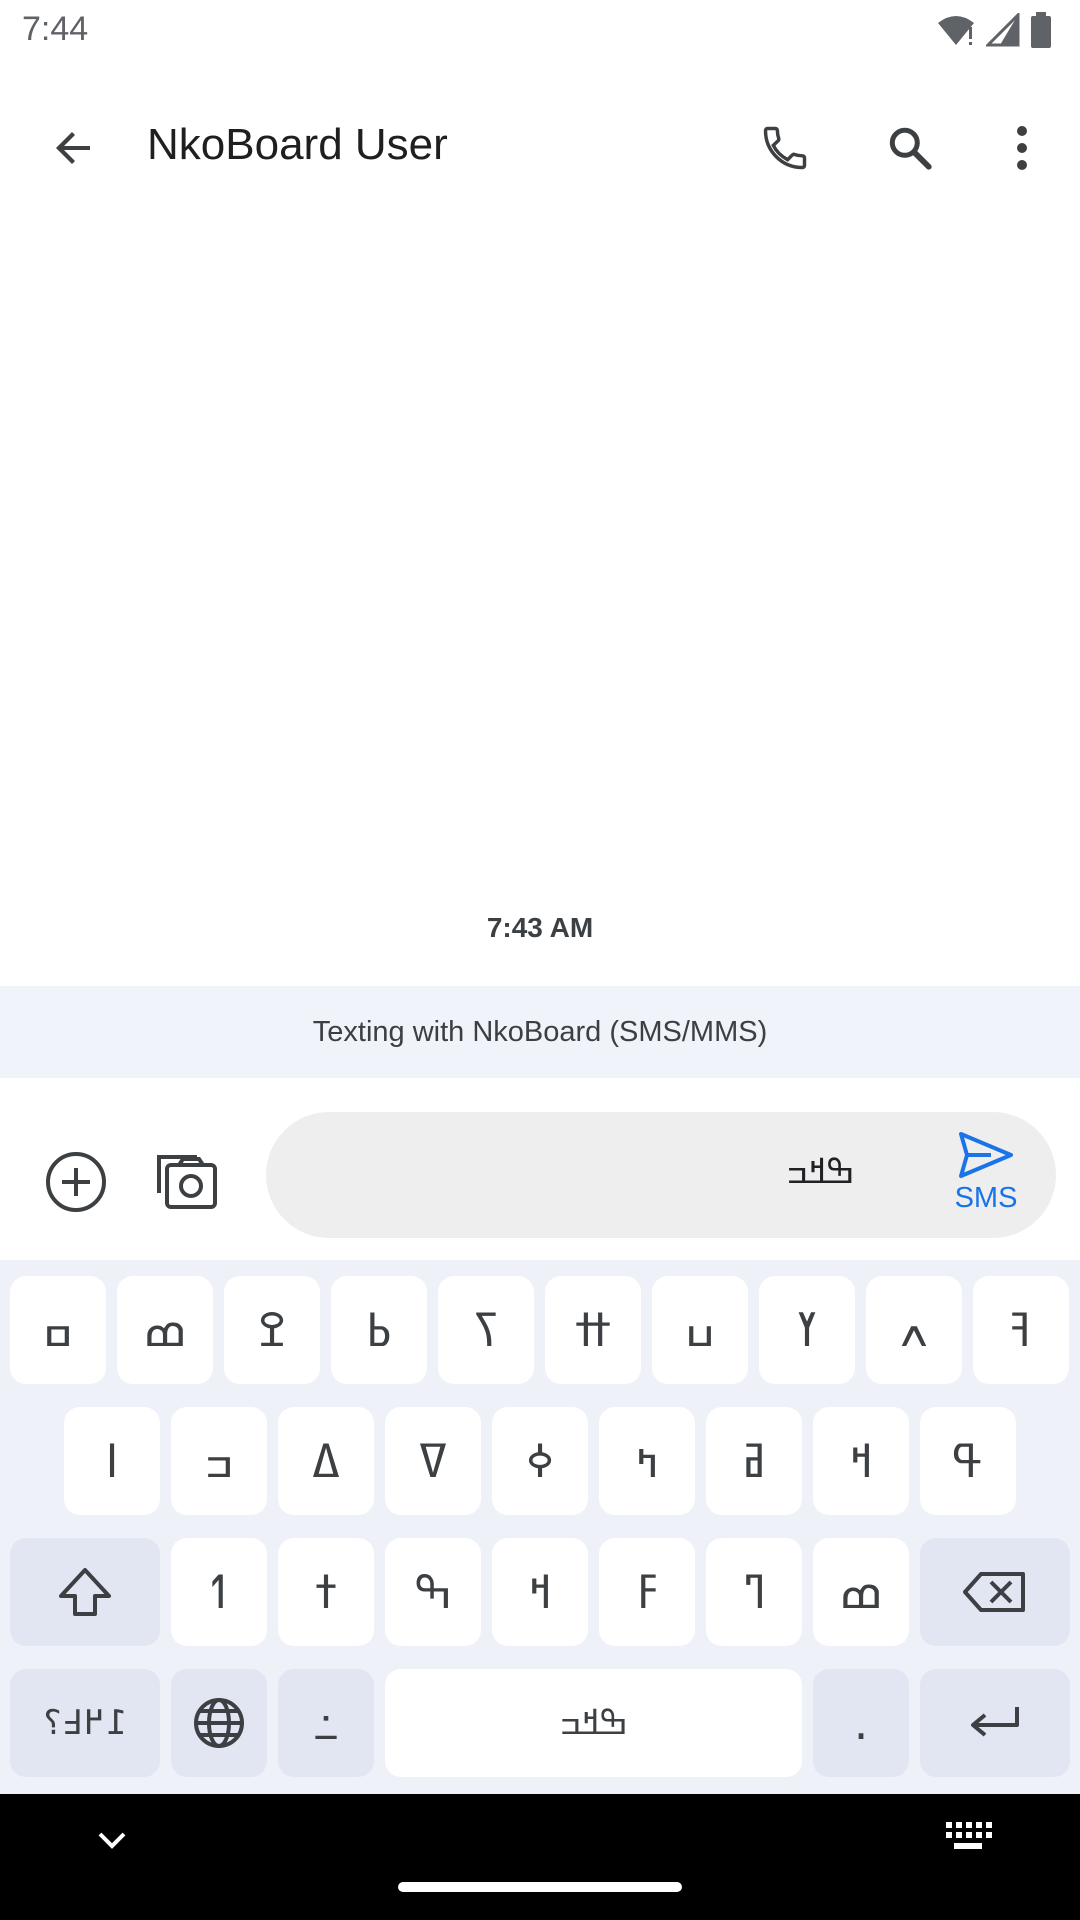  Describe the element at coordinates (326, 1461) in the screenshot. I see `key: ߡ` at that location.